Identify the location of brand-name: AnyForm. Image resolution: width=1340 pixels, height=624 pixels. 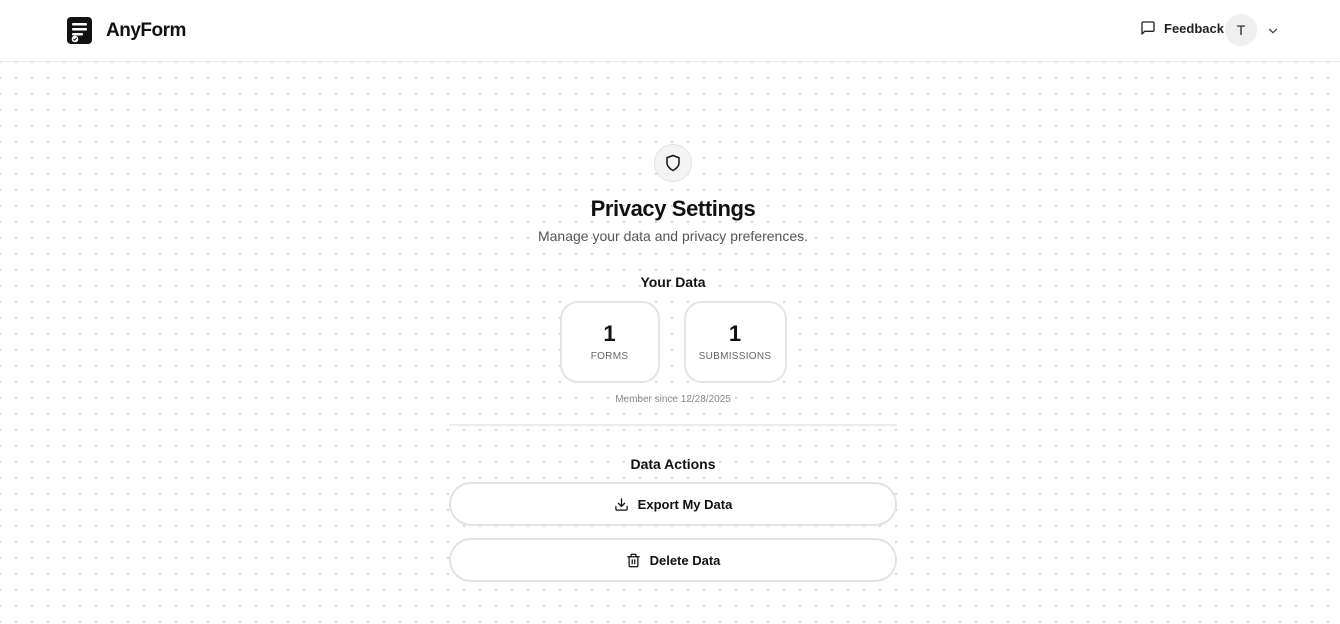
(146, 30).